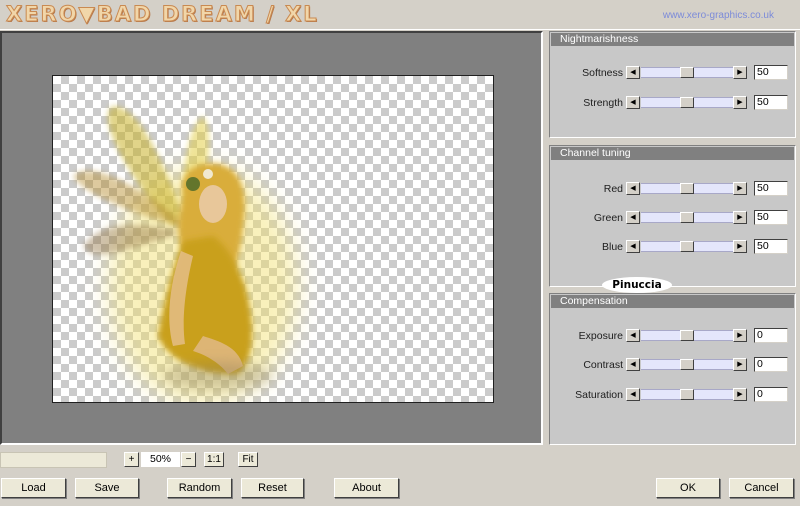 The height and width of the screenshot is (506, 800). I want to click on channel-tuning-header: Channel tuning, so click(672, 153).